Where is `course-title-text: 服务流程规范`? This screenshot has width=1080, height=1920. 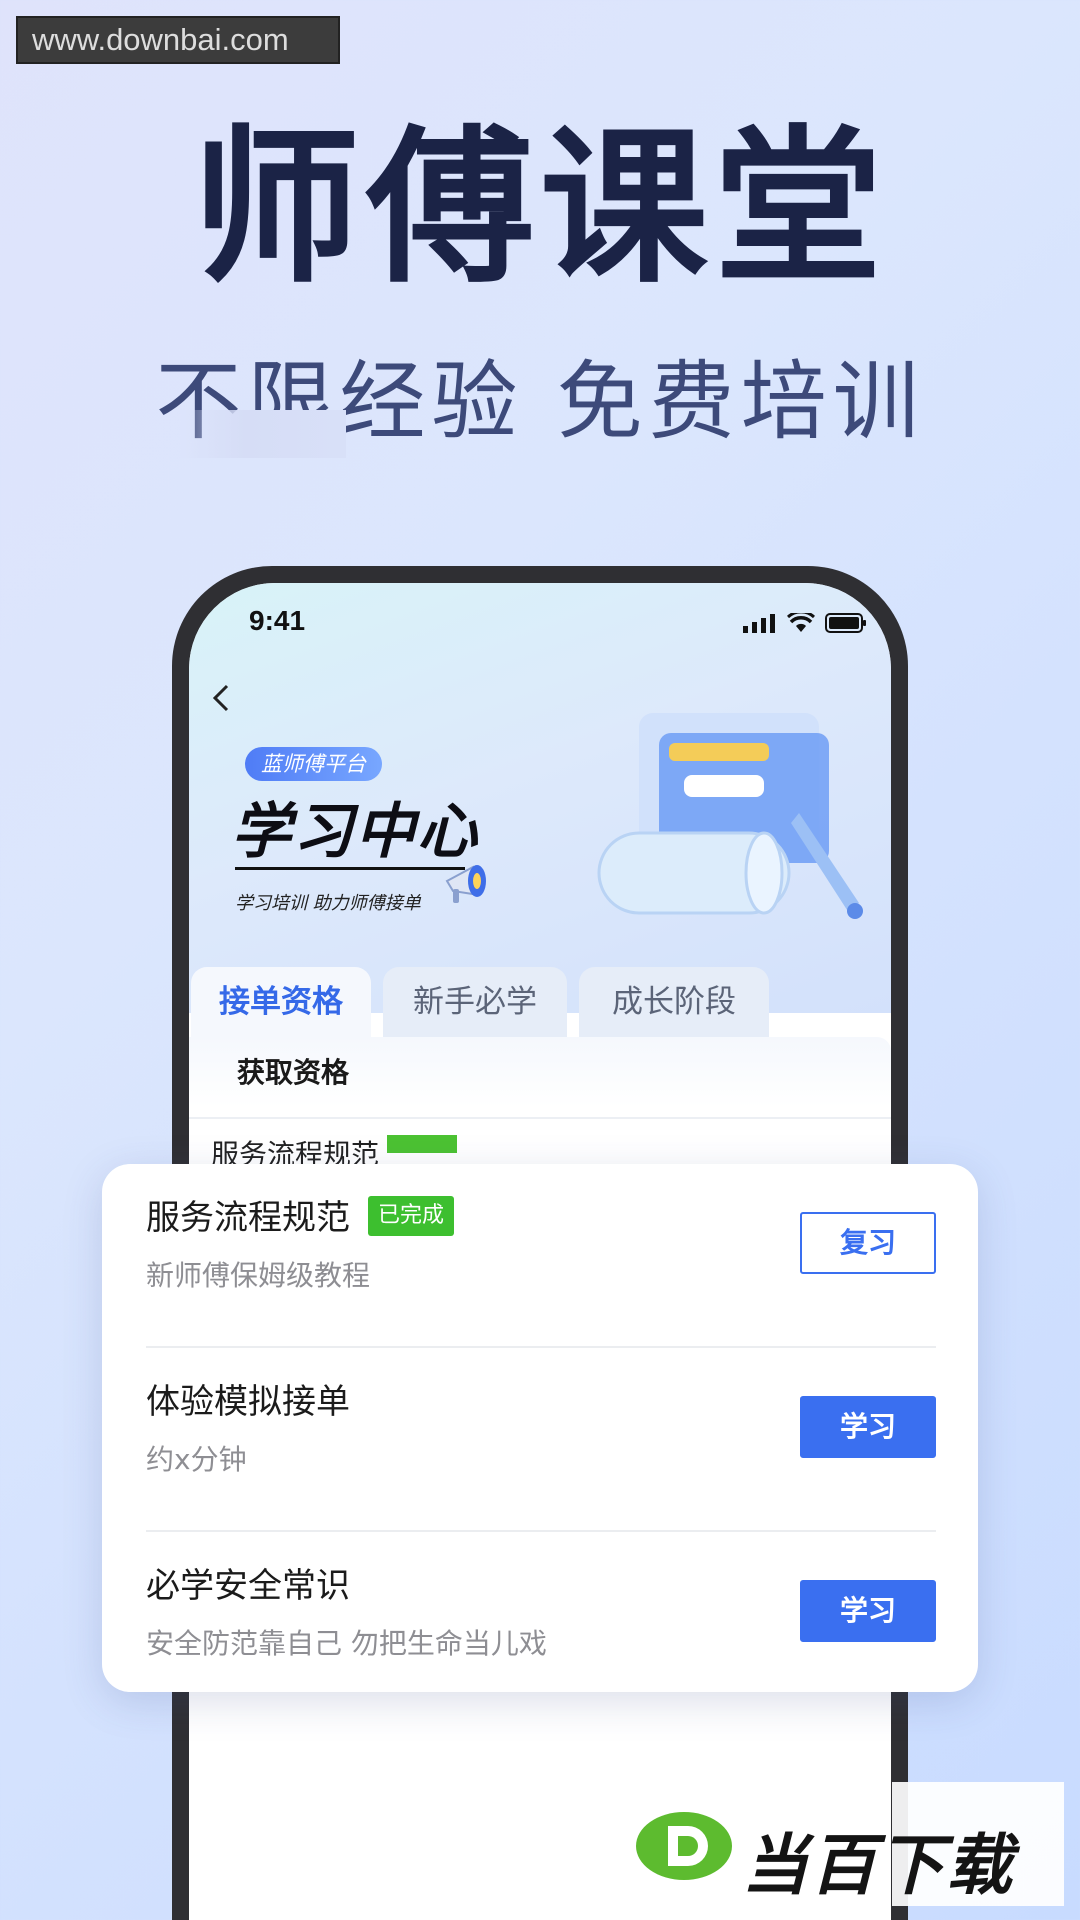
course-title-text: 服务流程规范 is located at coordinates (248, 1218).